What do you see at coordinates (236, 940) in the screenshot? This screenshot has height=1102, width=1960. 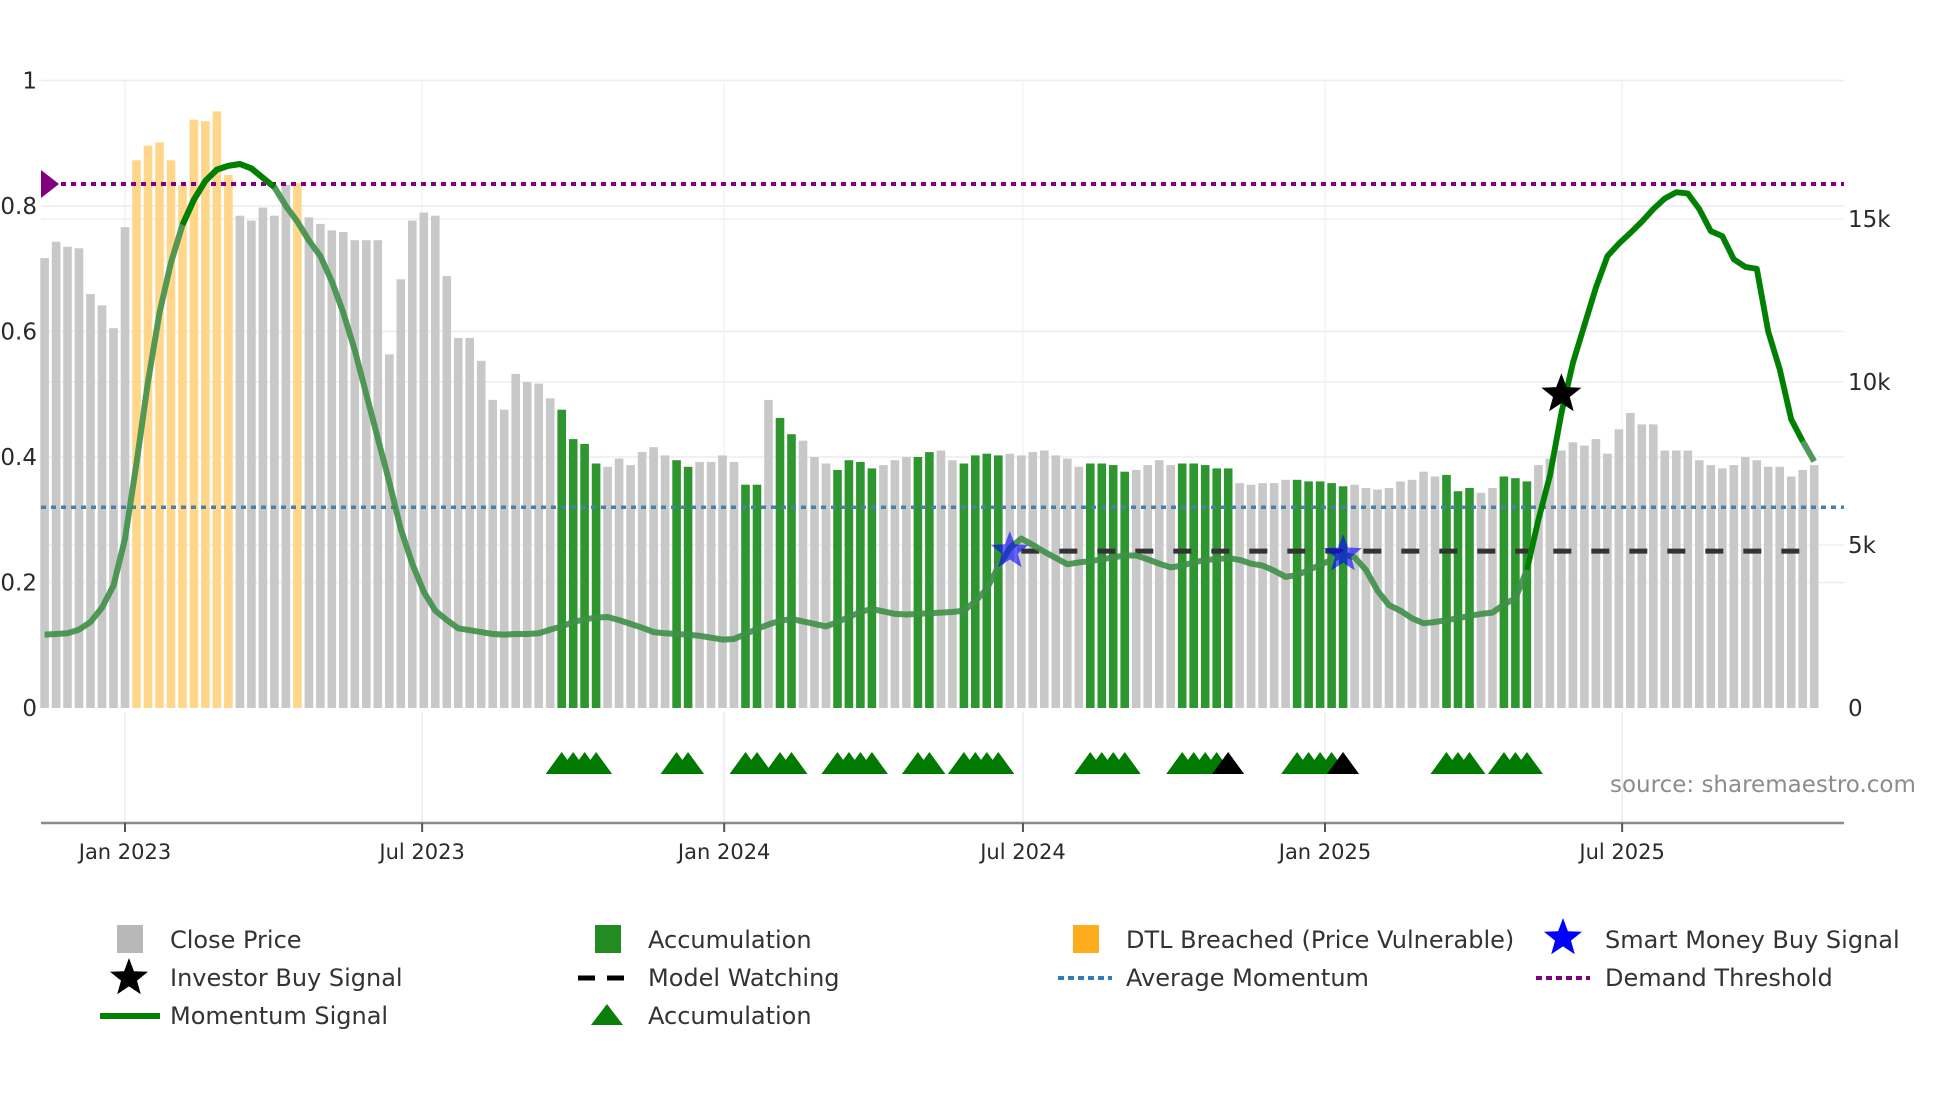 I see `legend-label: Close Price` at bounding box center [236, 940].